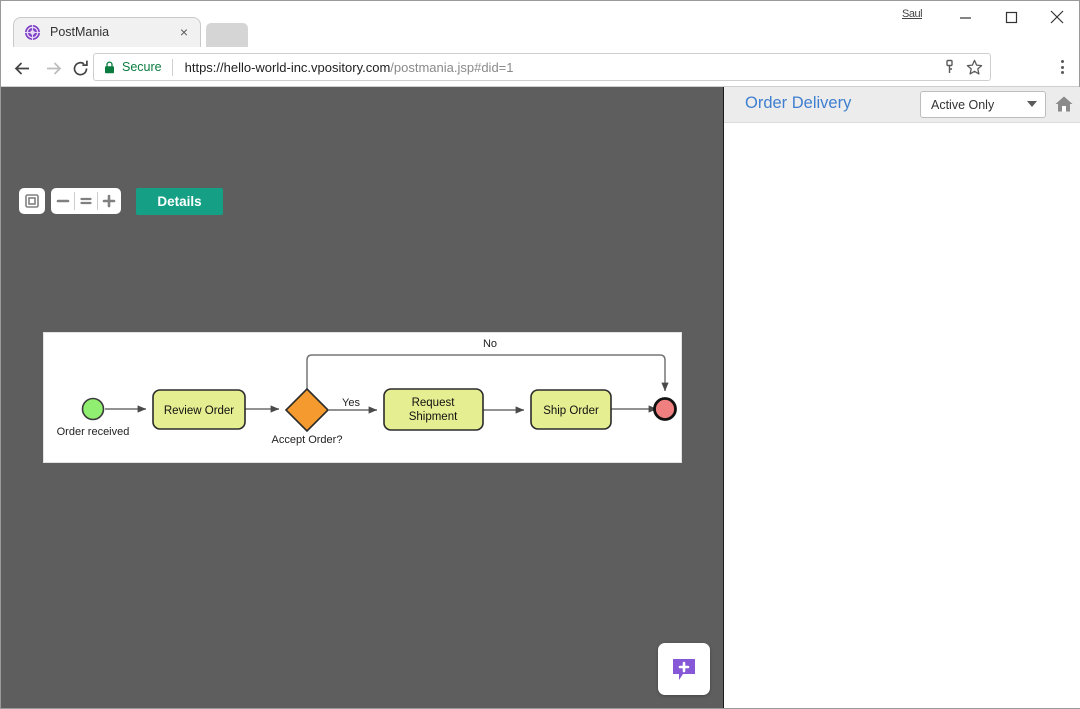  I want to click on page-title: Order Delivery, so click(798, 103).